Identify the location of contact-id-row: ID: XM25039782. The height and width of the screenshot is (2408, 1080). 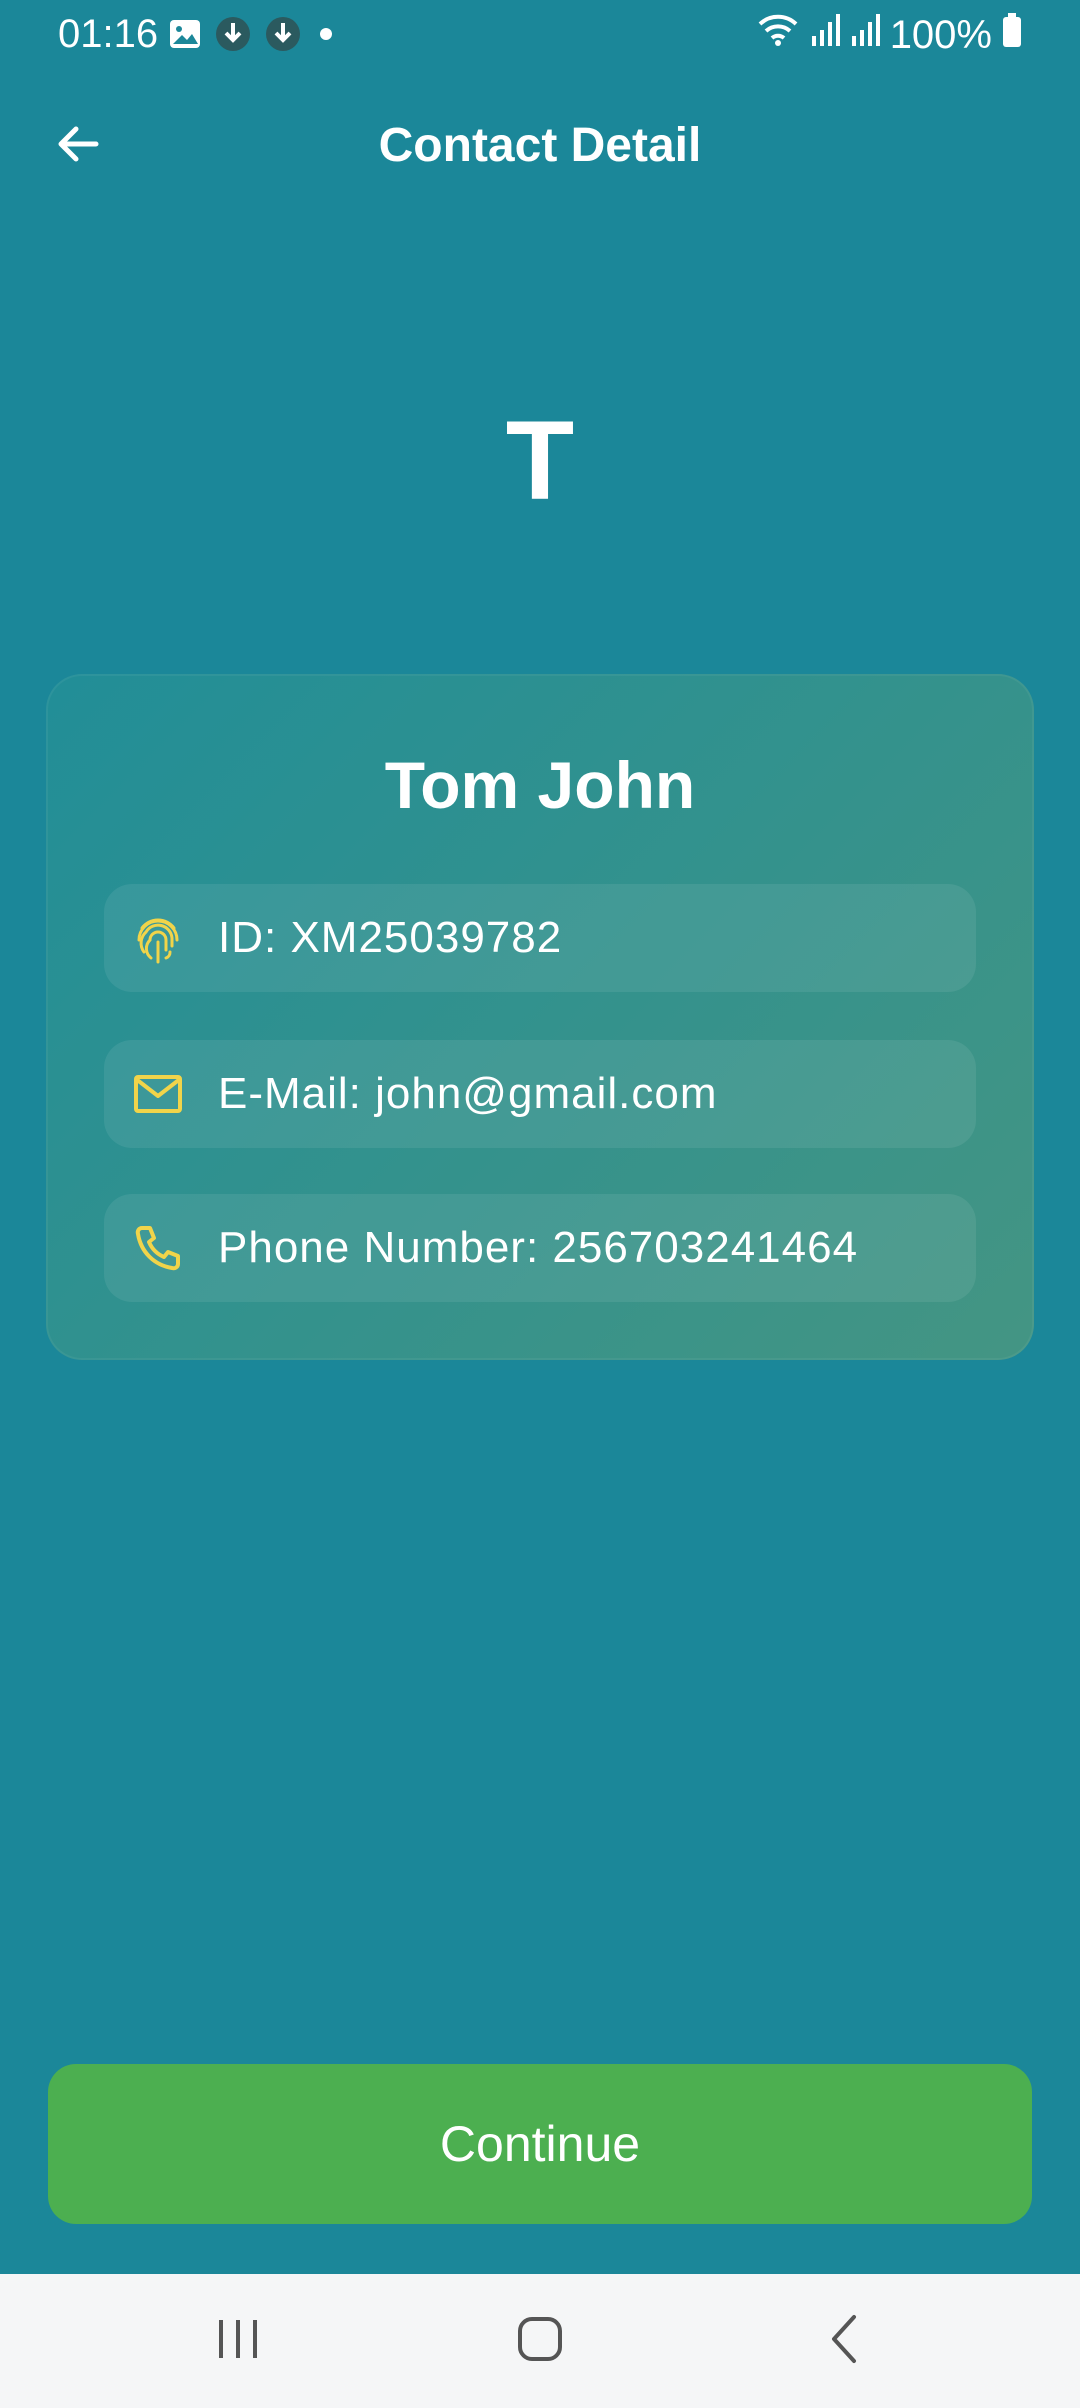
(540, 938).